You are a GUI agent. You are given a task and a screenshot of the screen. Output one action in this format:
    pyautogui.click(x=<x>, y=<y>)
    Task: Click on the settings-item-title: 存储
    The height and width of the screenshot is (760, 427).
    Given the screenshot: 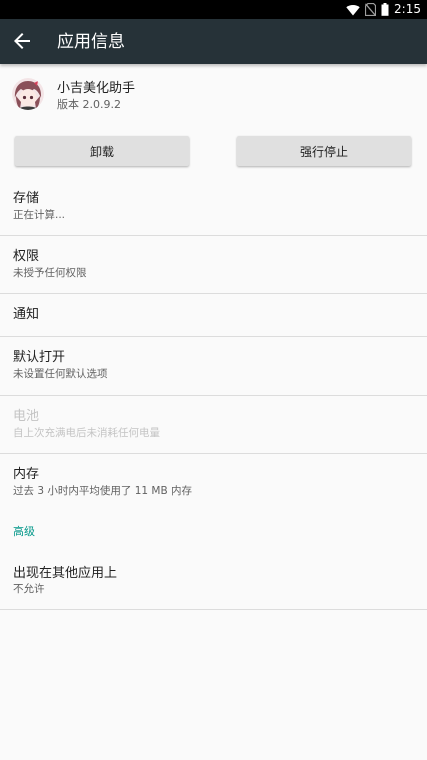 What is the action you would take?
    pyautogui.click(x=26, y=198)
    